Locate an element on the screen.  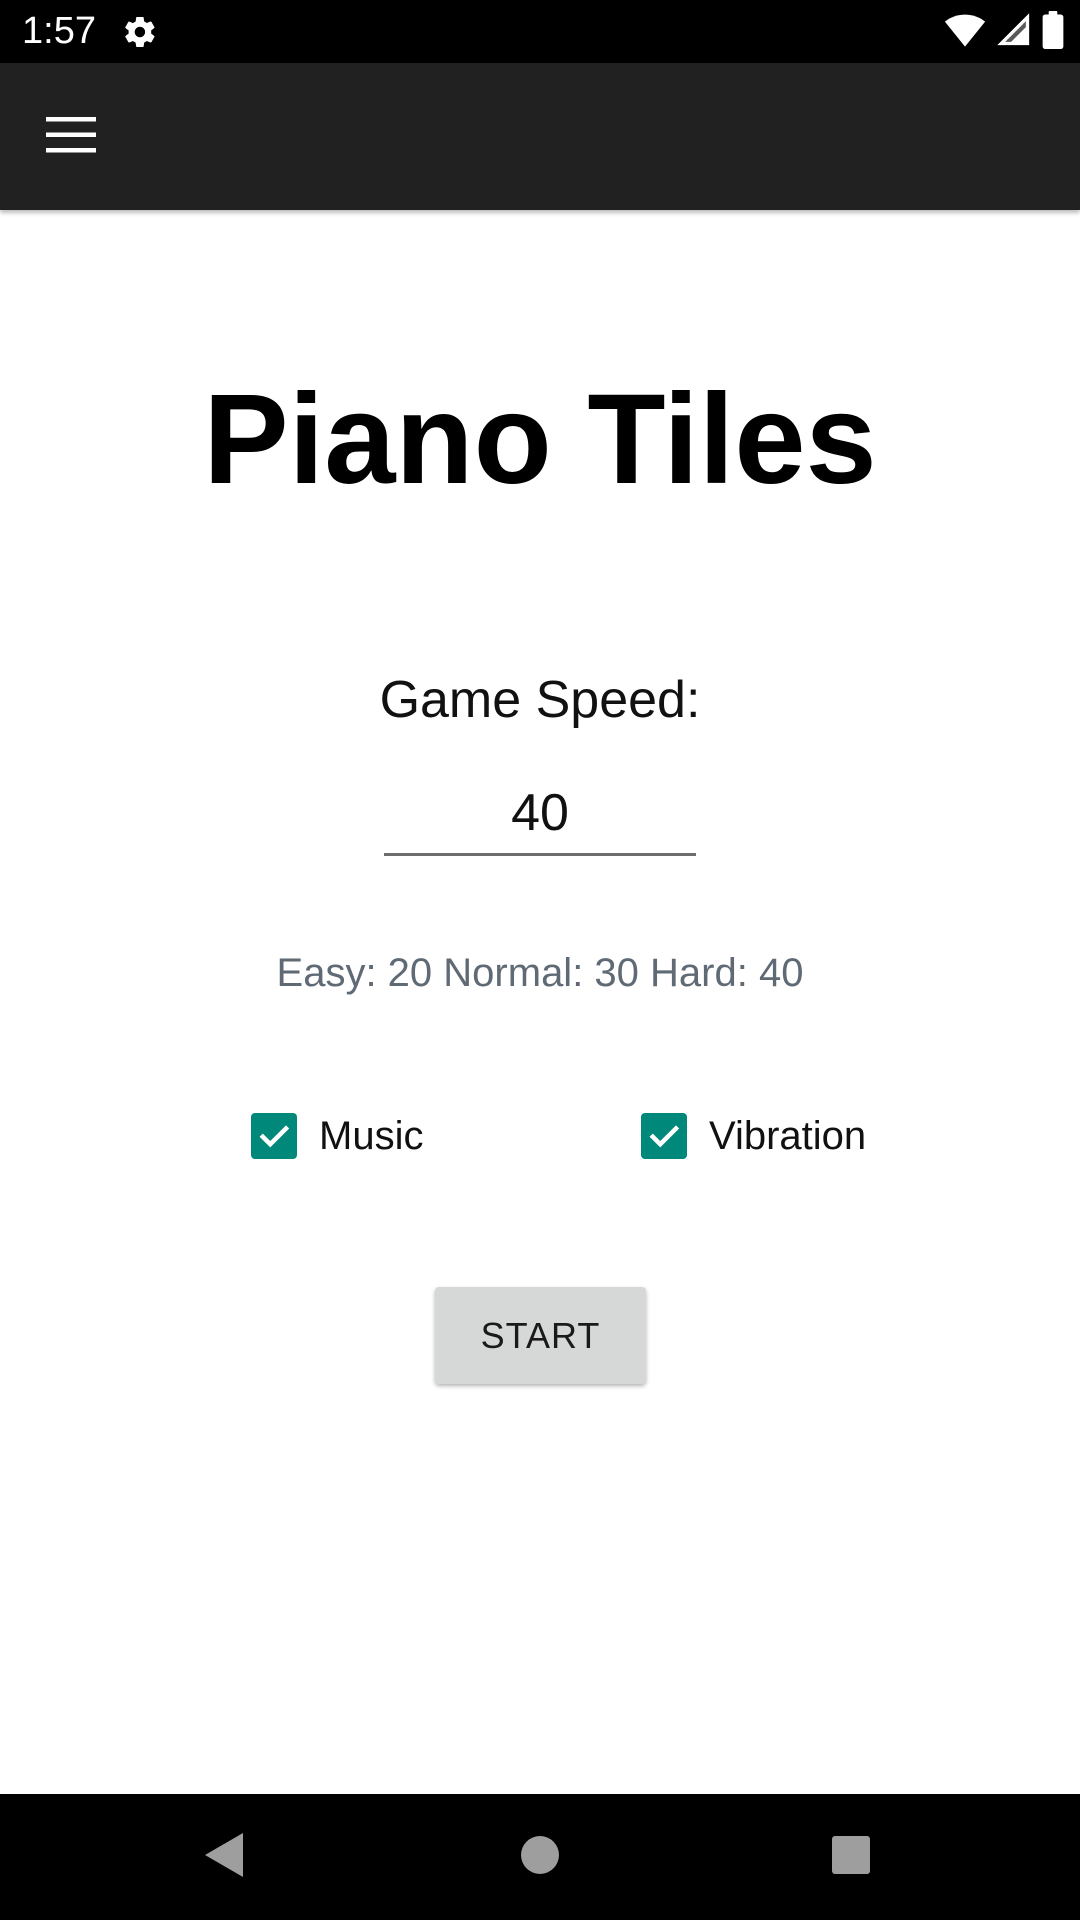
music-label: Music is located at coordinates (371, 1136).